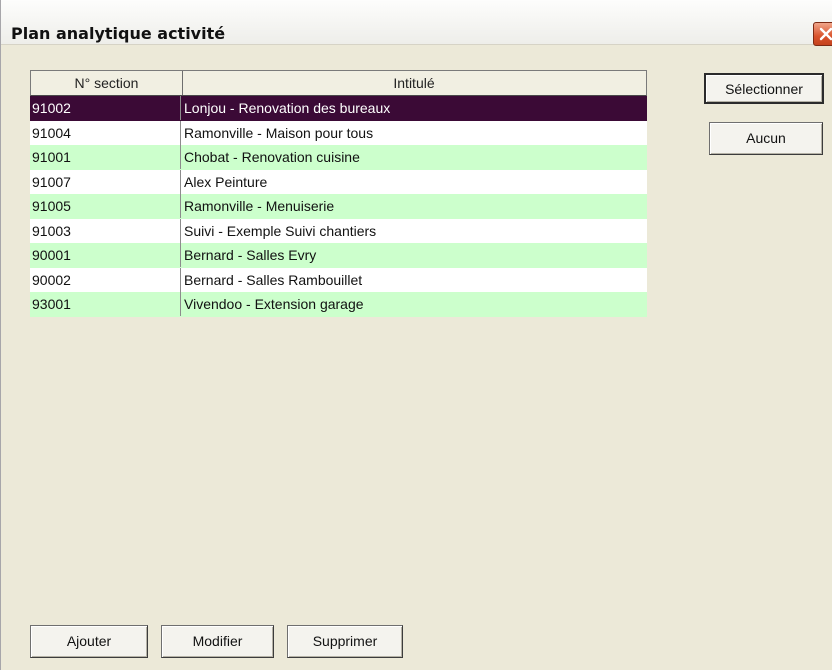 This screenshot has height=670, width=832. Describe the element at coordinates (412, 108) in the screenshot. I see `label-cell: Lonjou - Renovation des bureaux` at that location.